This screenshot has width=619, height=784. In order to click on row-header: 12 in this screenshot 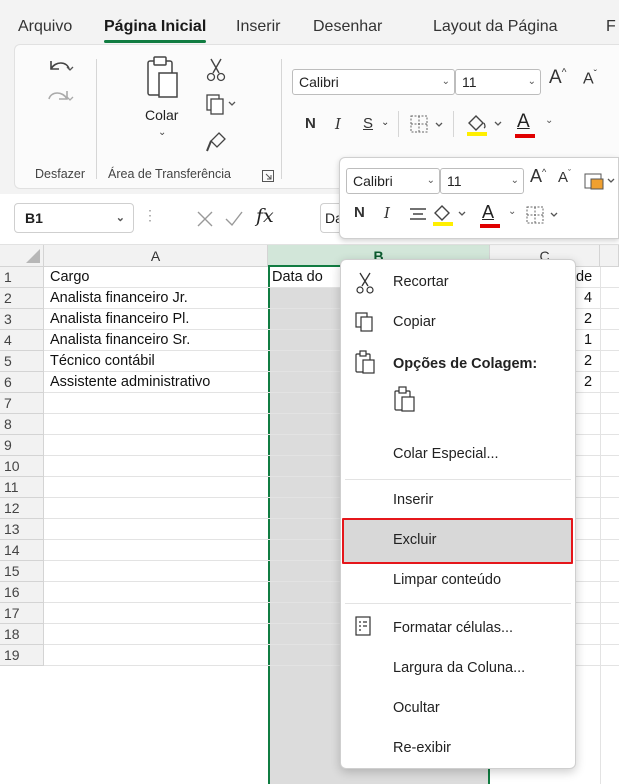, I will do `click(22, 508)`.